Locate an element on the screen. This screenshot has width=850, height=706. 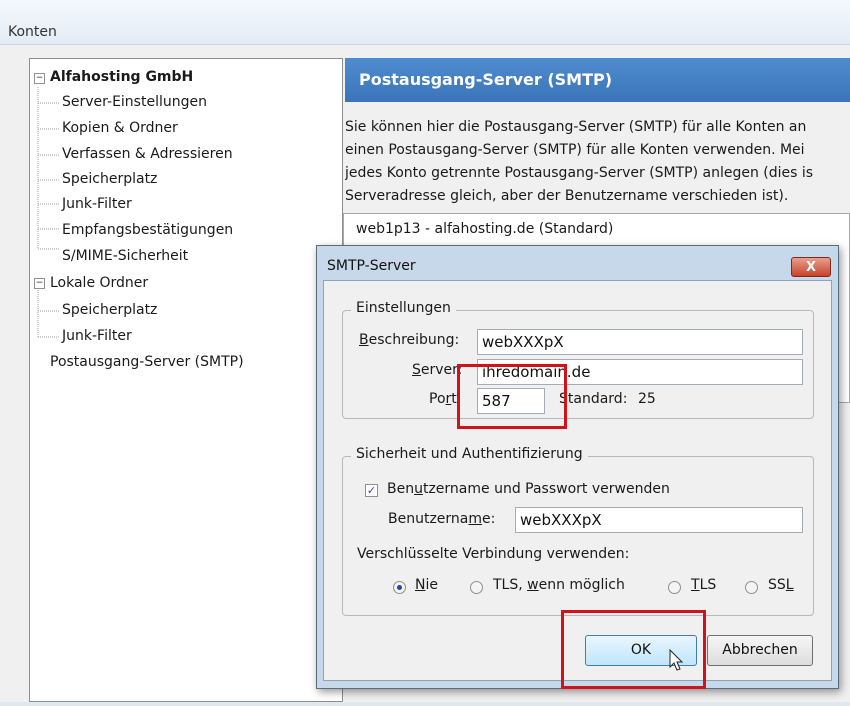
tree-item-outgoing-server: Postausgang-Server (SMTP) is located at coordinates (147, 362).